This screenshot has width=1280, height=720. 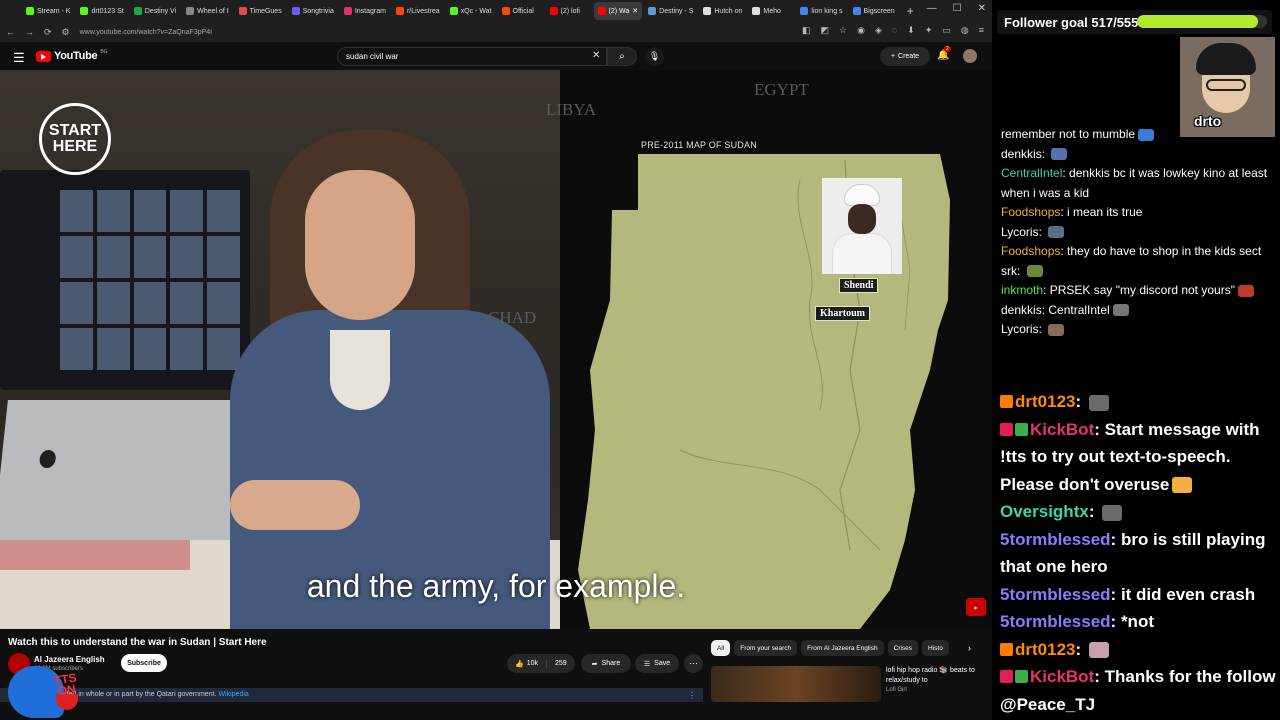 I want to click on url-field: www.youtube.com/watch?v=ZaQnaF3pP4I, so click(x=146, y=32).